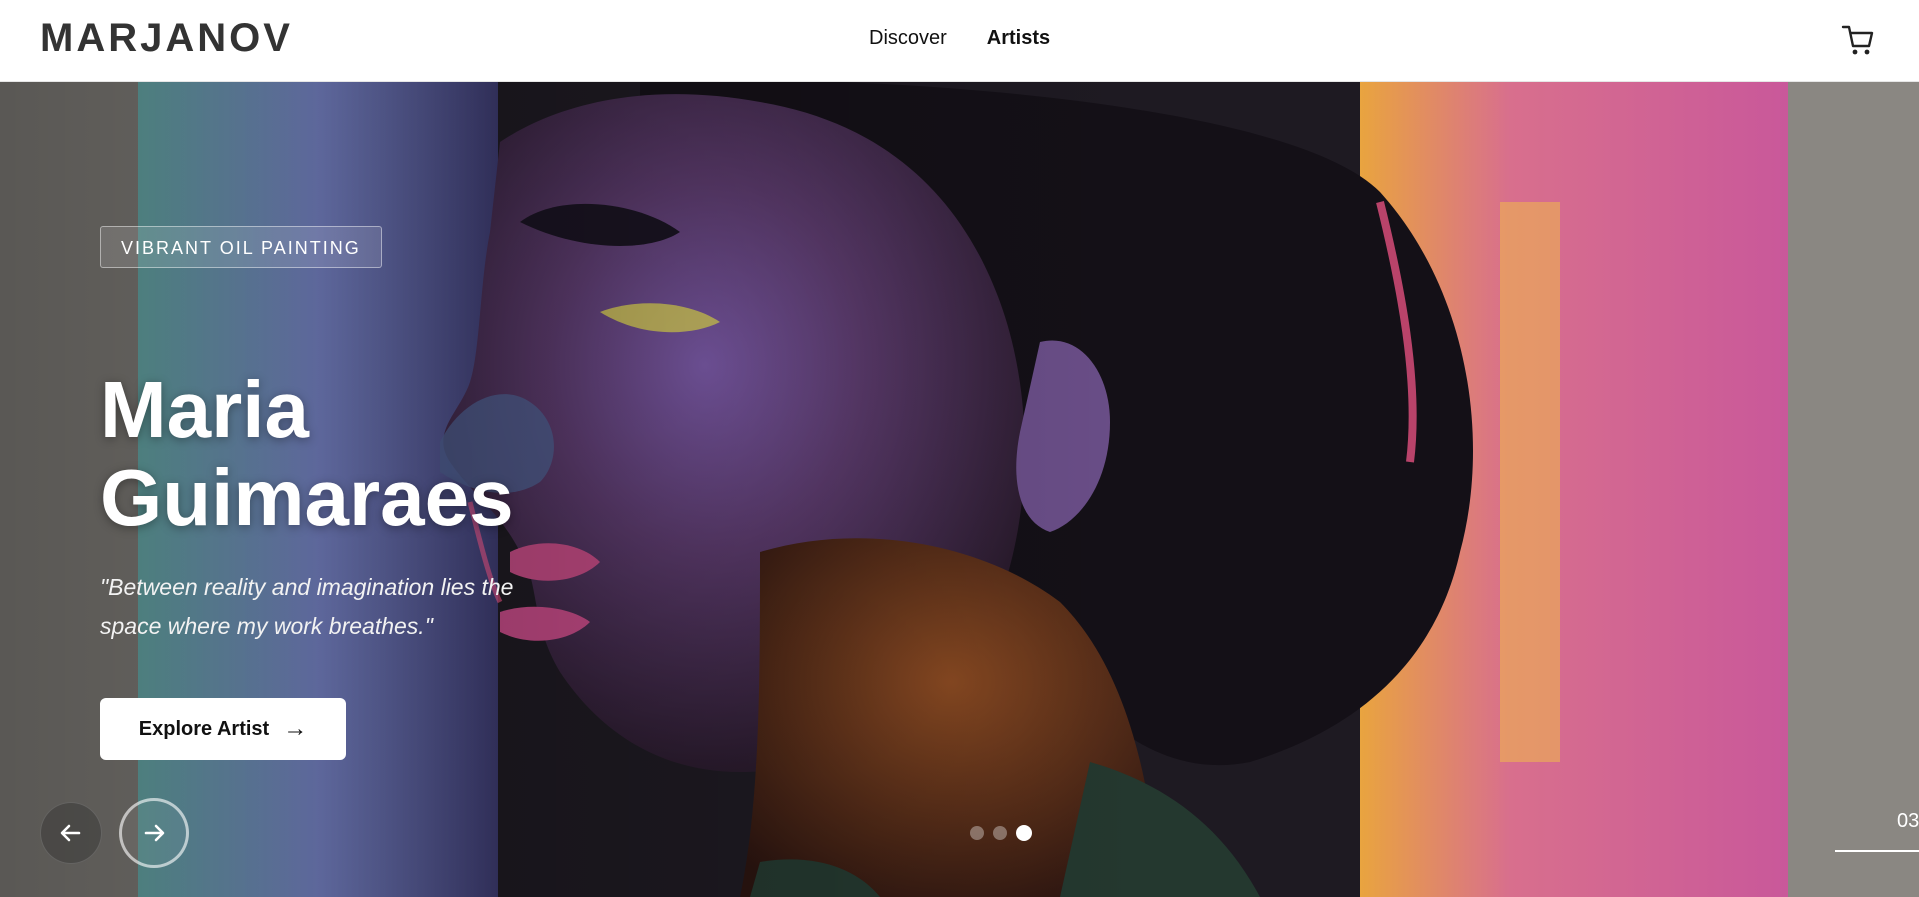 This screenshot has width=1919, height=897. Describe the element at coordinates (959, 38) in the screenshot. I see `main-nav: Discover Artists` at that location.